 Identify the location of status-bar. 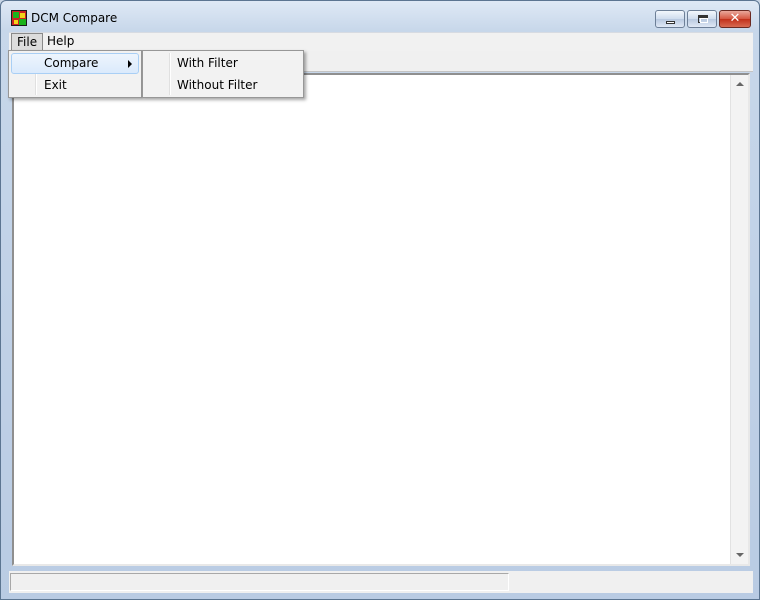
(381, 582).